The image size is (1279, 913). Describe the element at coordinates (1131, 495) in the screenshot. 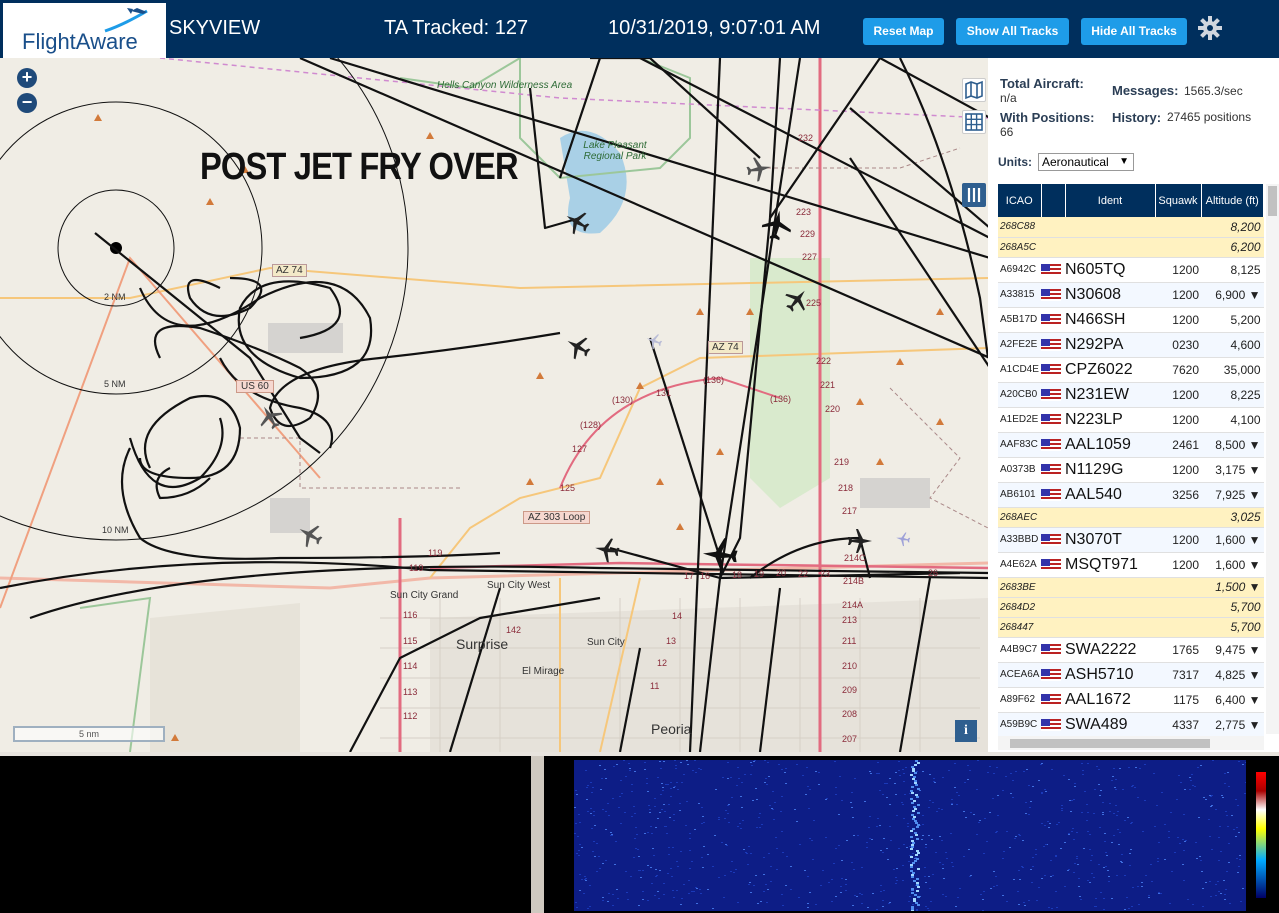

I see `table-row: AB6101 AAL540 3256 7,925 ▼` at that location.